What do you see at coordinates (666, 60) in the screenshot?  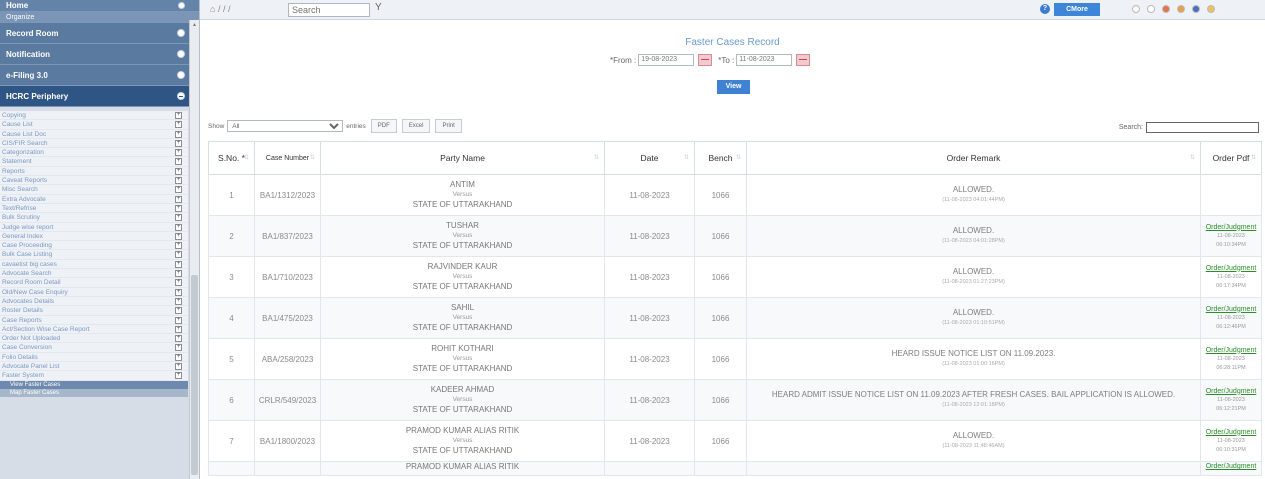 I see `from-date-input: 19-08-2023` at bounding box center [666, 60].